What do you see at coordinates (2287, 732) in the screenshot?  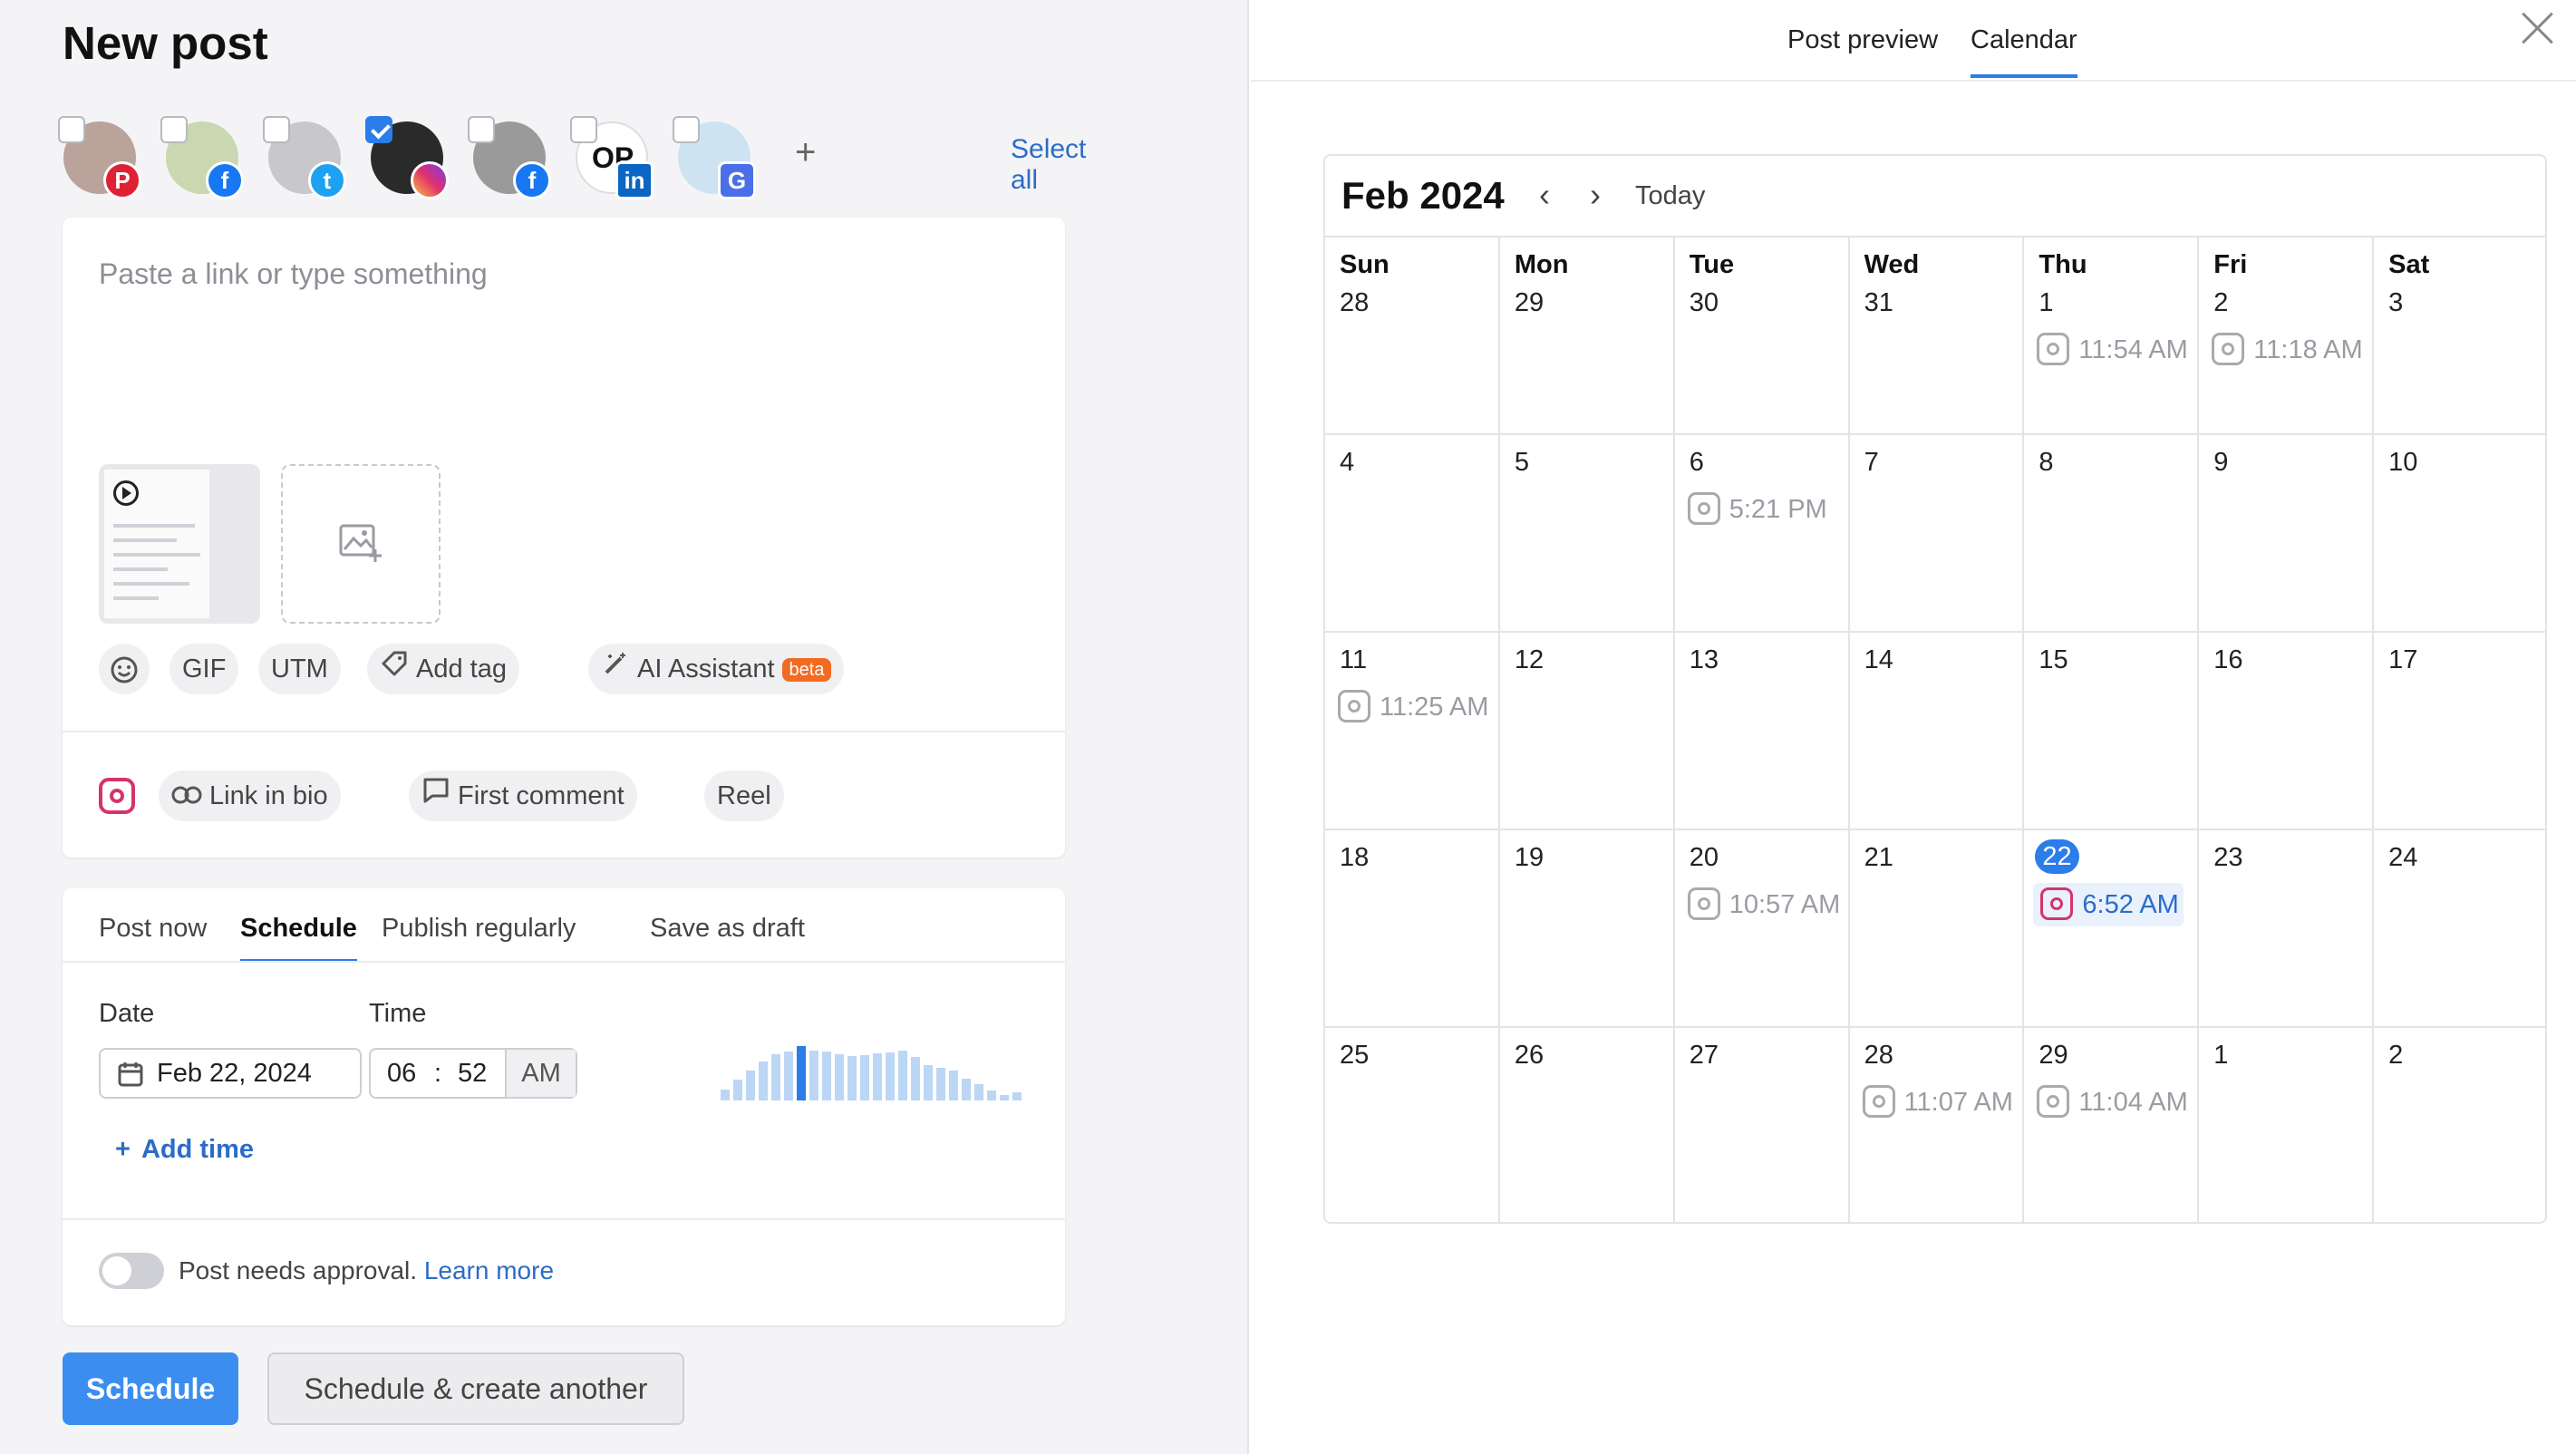 I see `calendar-day: 16` at bounding box center [2287, 732].